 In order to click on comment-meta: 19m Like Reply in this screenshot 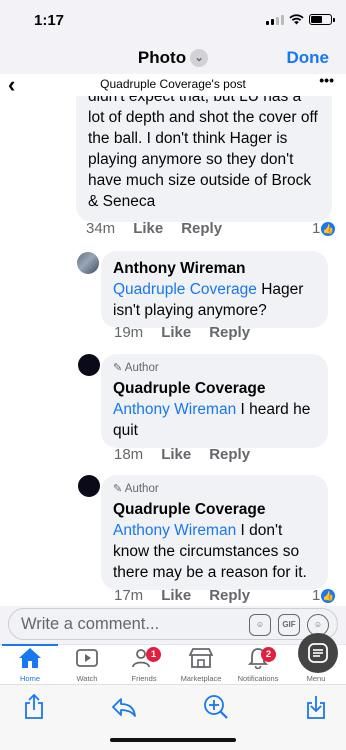, I will do `click(191, 332)`.